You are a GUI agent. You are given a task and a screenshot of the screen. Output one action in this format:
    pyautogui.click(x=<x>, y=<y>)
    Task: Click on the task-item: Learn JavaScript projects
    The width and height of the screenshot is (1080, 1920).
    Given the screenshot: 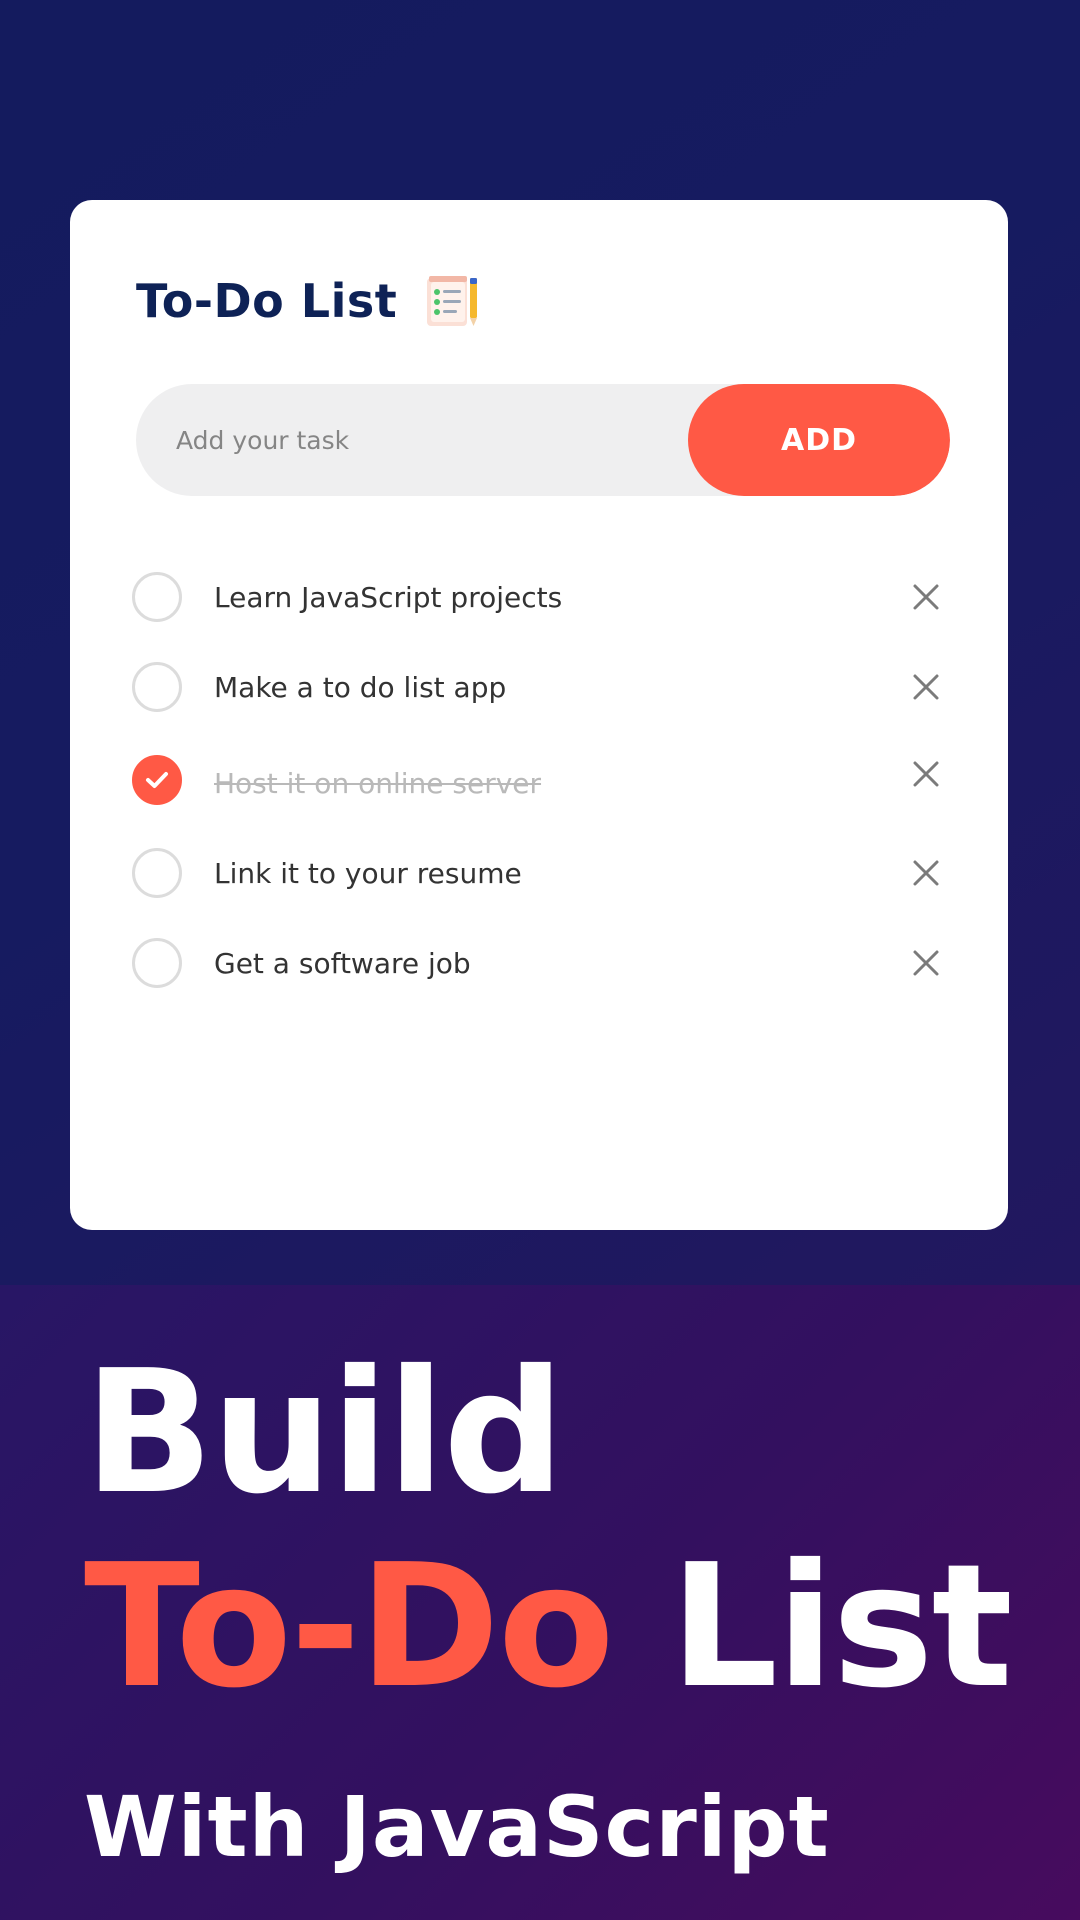 What is the action you would take?
    pyautogui.click(x=542, y=597)
    